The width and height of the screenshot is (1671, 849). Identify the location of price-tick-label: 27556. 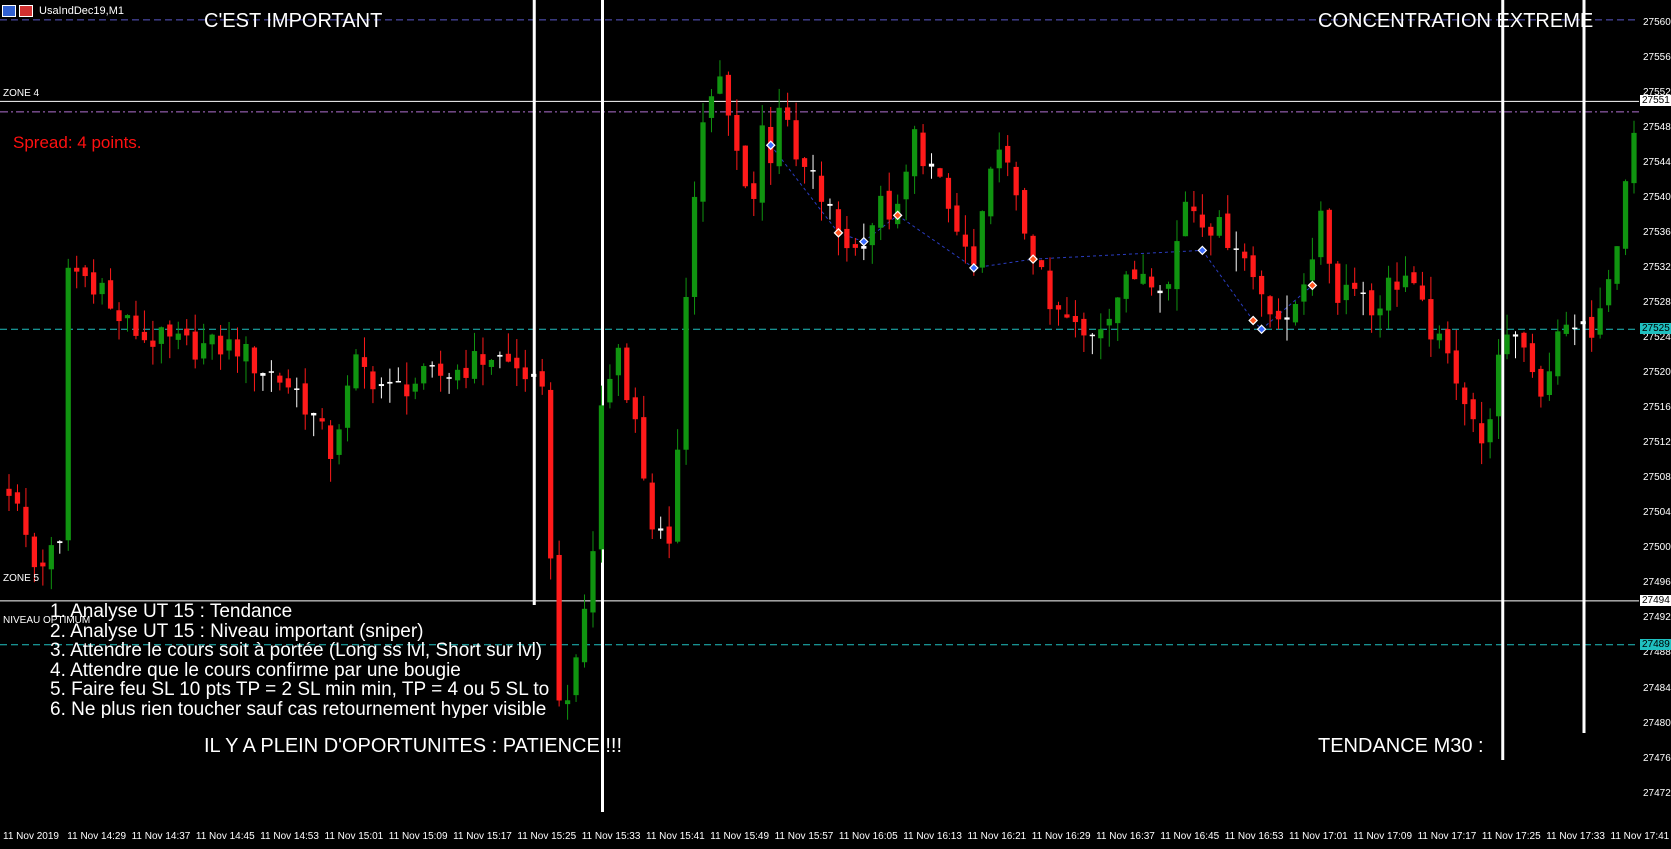
(1657, 57).